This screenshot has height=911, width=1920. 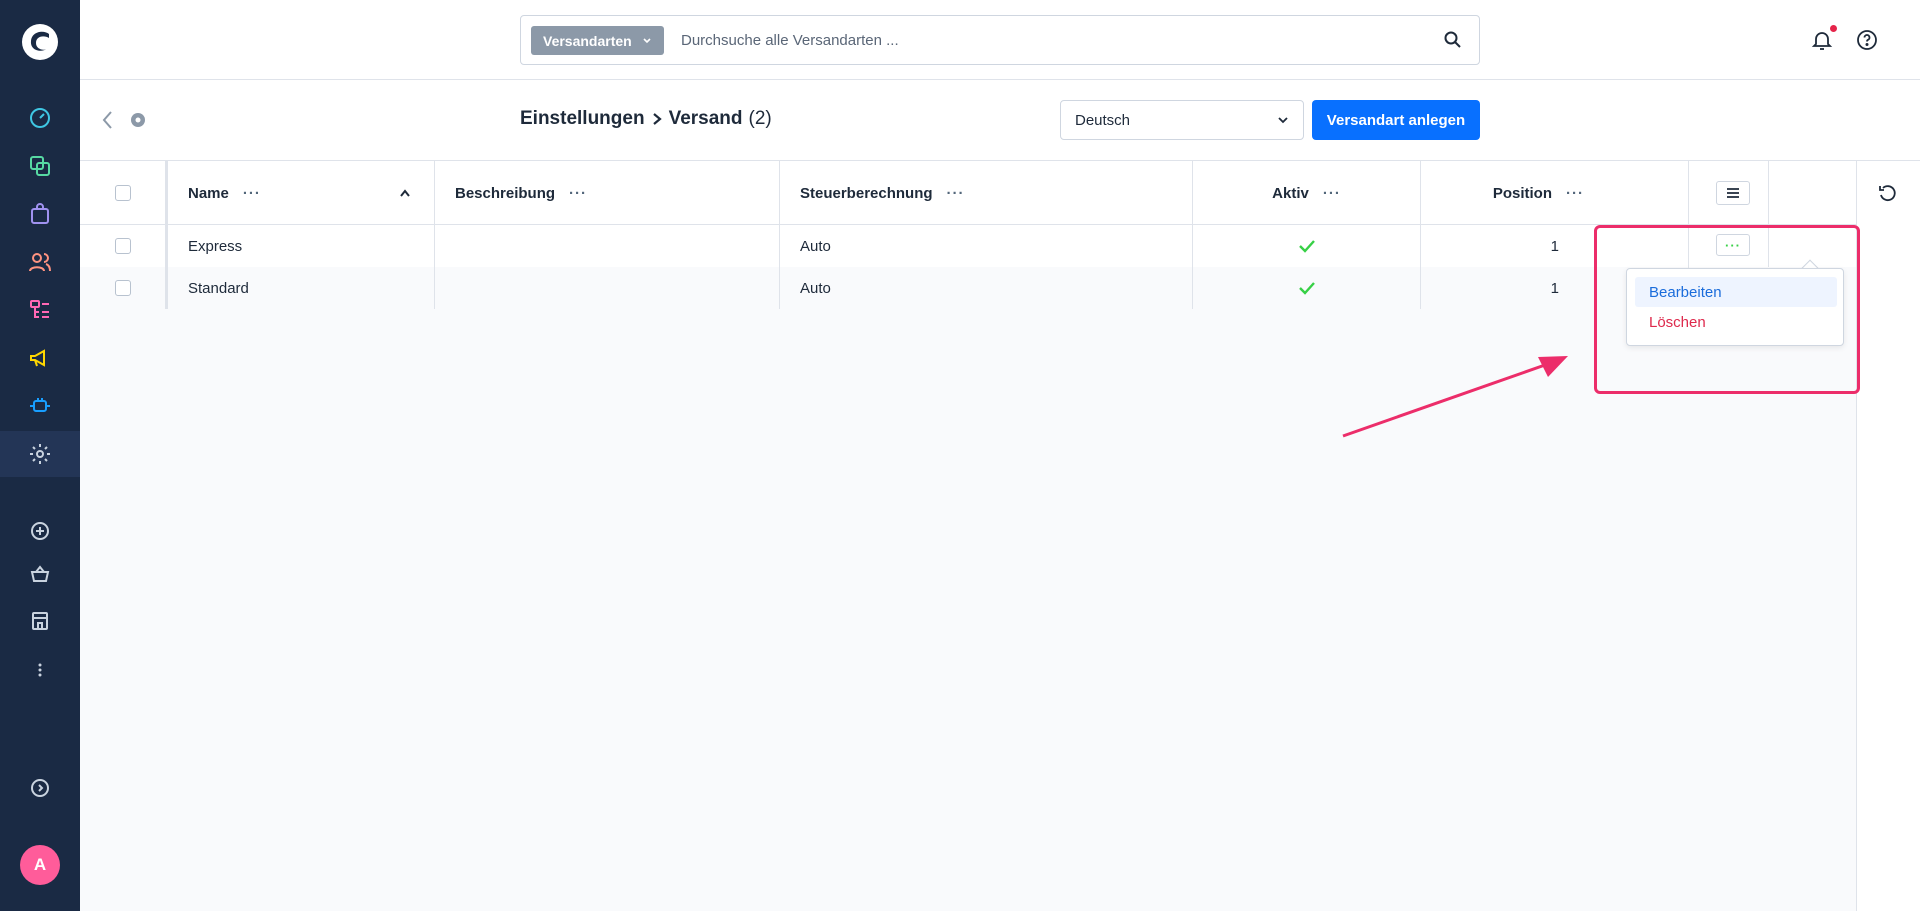 I want to click on select-all-cell, so click(x=124, y=193).